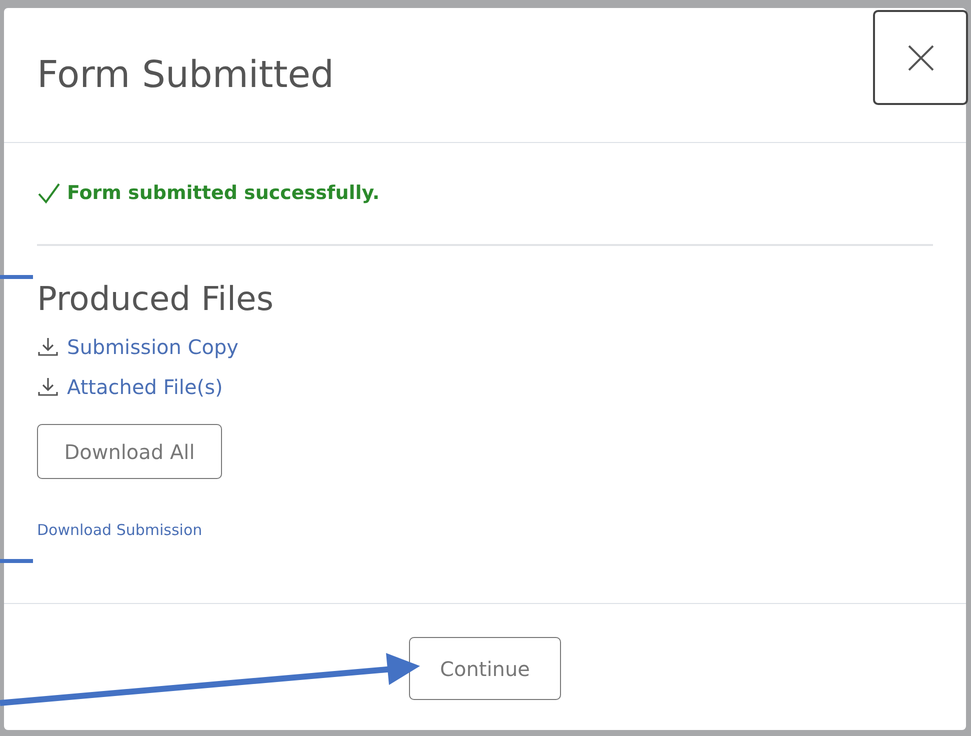 This screenshot has height=736, width=971. I want to click on success-message: Form submitted successfully., so click(223, 193).